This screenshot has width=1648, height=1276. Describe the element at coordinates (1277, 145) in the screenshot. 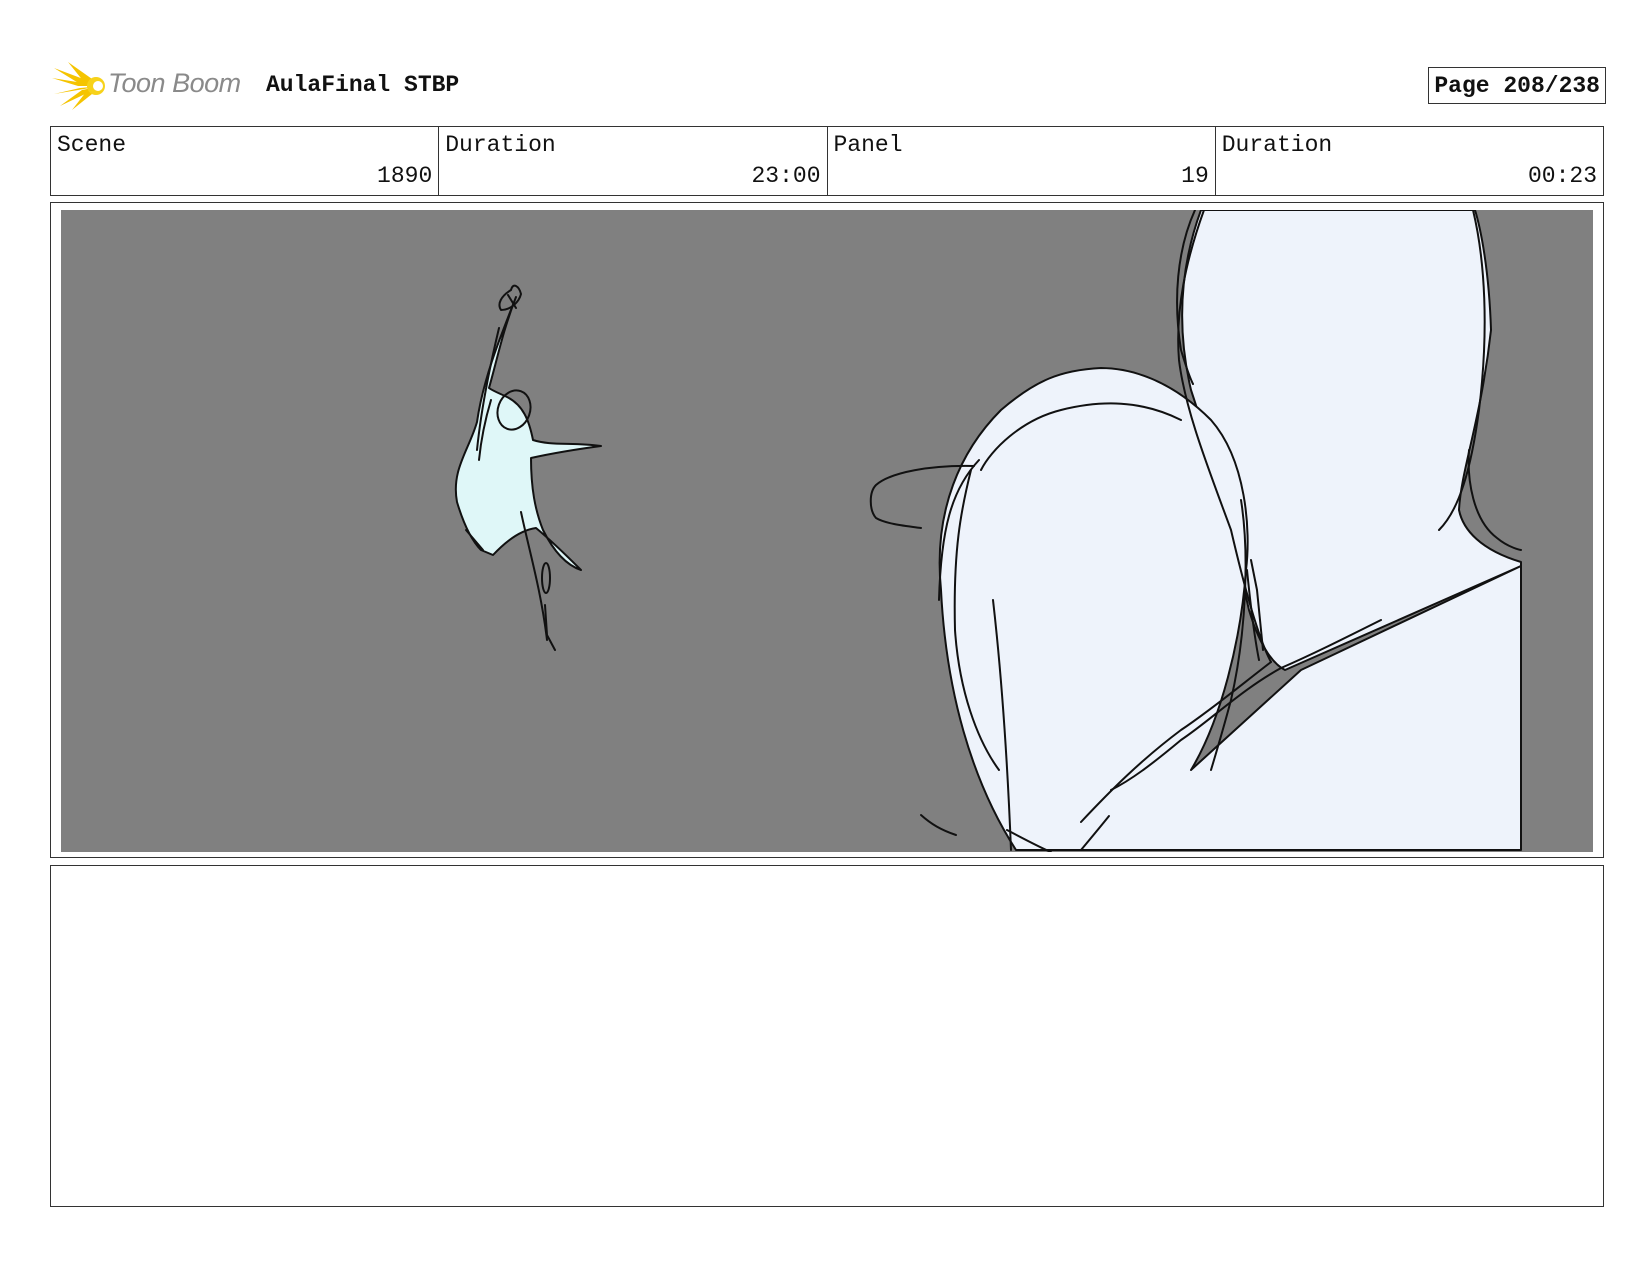

I see `panel-duration-label: Duration` at that location.